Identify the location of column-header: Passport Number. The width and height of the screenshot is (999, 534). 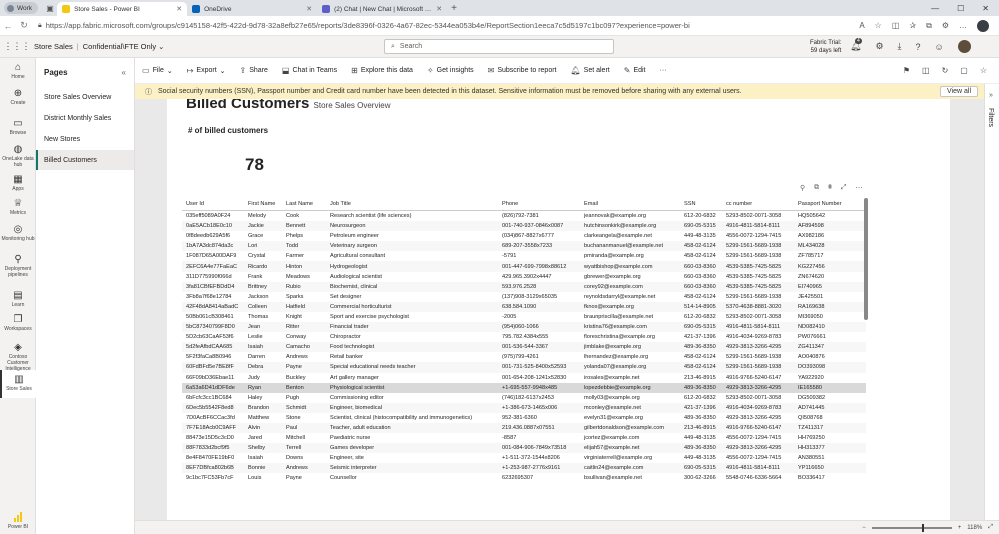
(825, 204).